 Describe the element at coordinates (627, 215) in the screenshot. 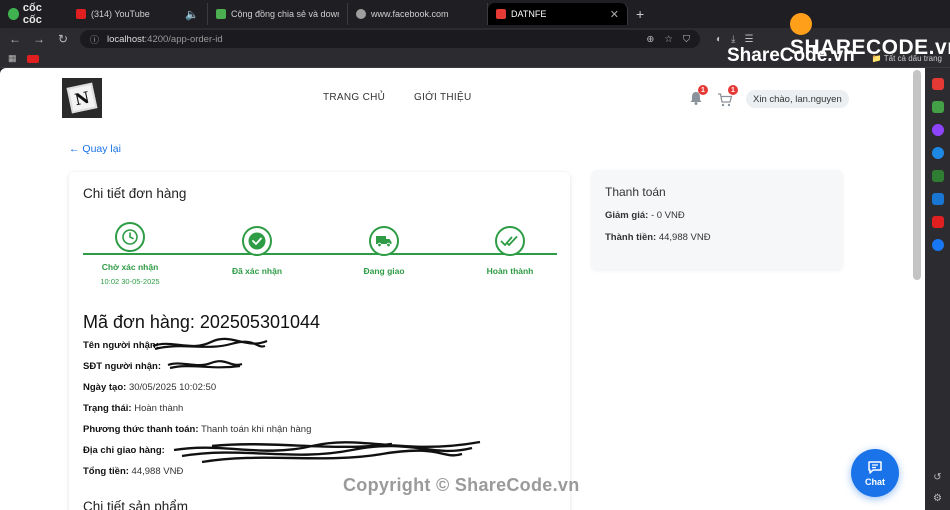

I see `discount-label: Giảm giá:` at that location.